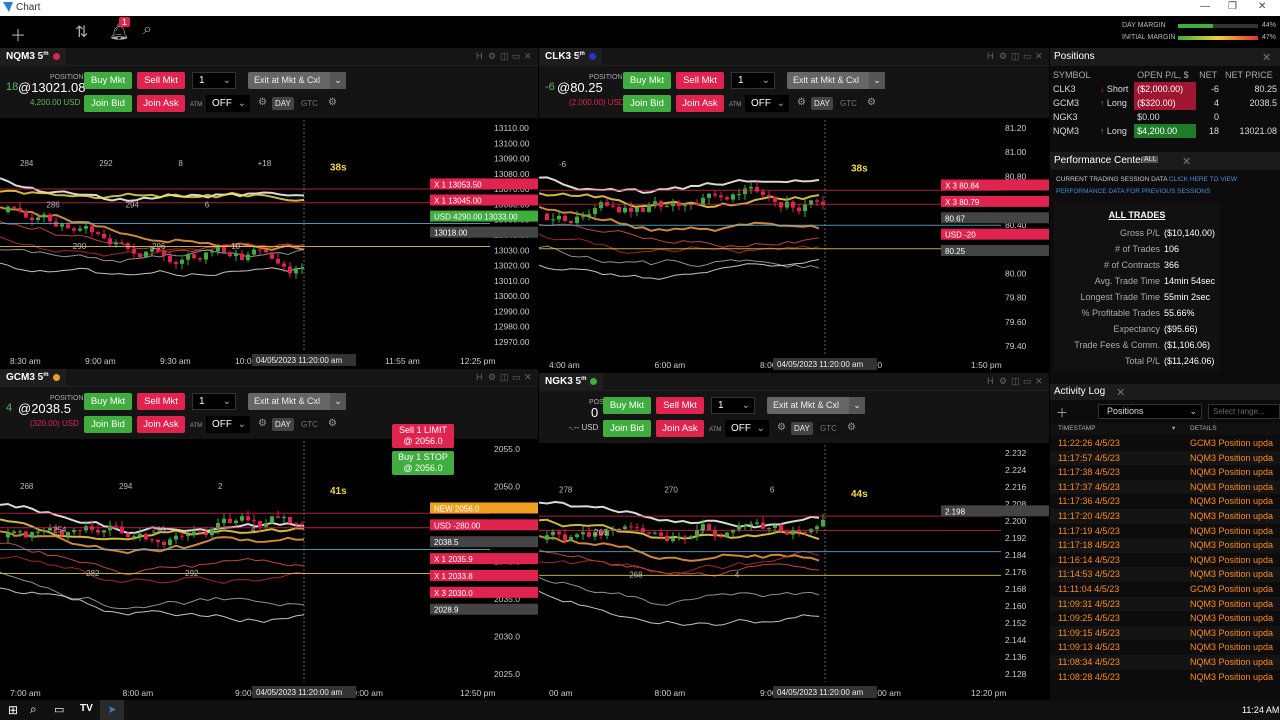 The height and width of the screenshot is (720, 1280). I want to click on col-details: DETAILS, so click(1203, 428).